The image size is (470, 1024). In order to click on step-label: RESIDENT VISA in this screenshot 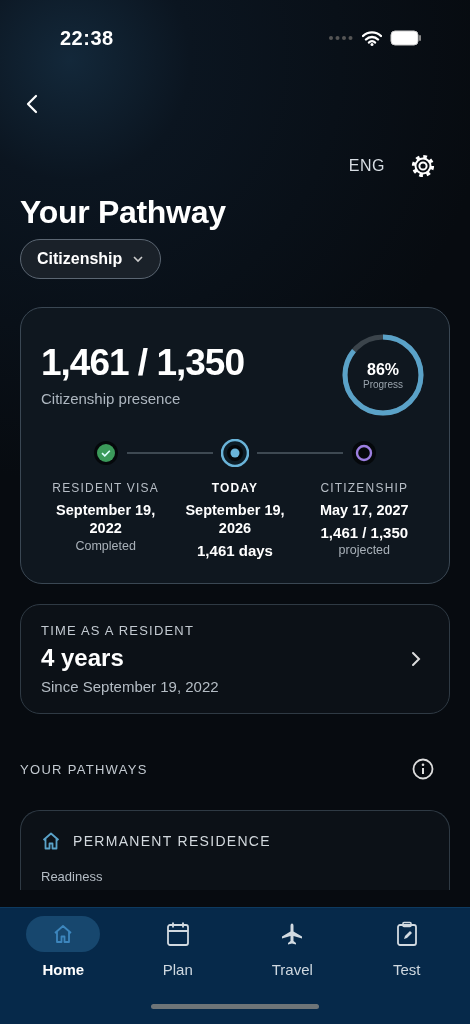, I will do `click(106, 488)`.